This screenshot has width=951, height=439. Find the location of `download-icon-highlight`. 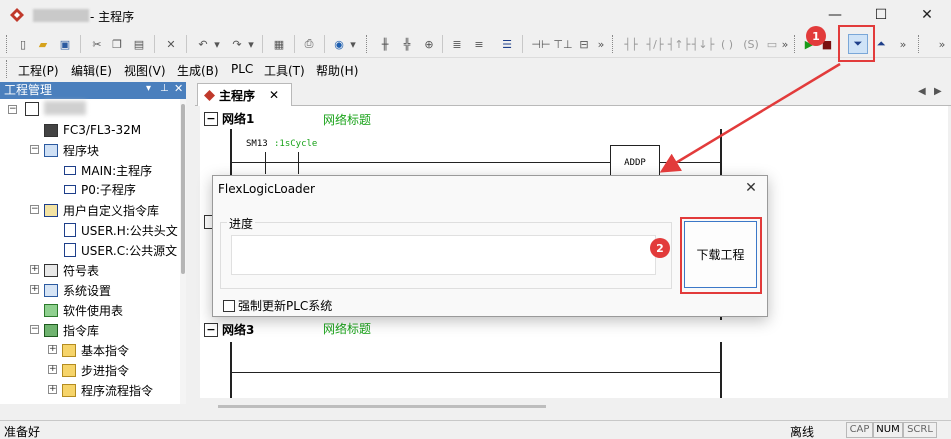

download-icon-highlight is located at coordinates (856, 43).